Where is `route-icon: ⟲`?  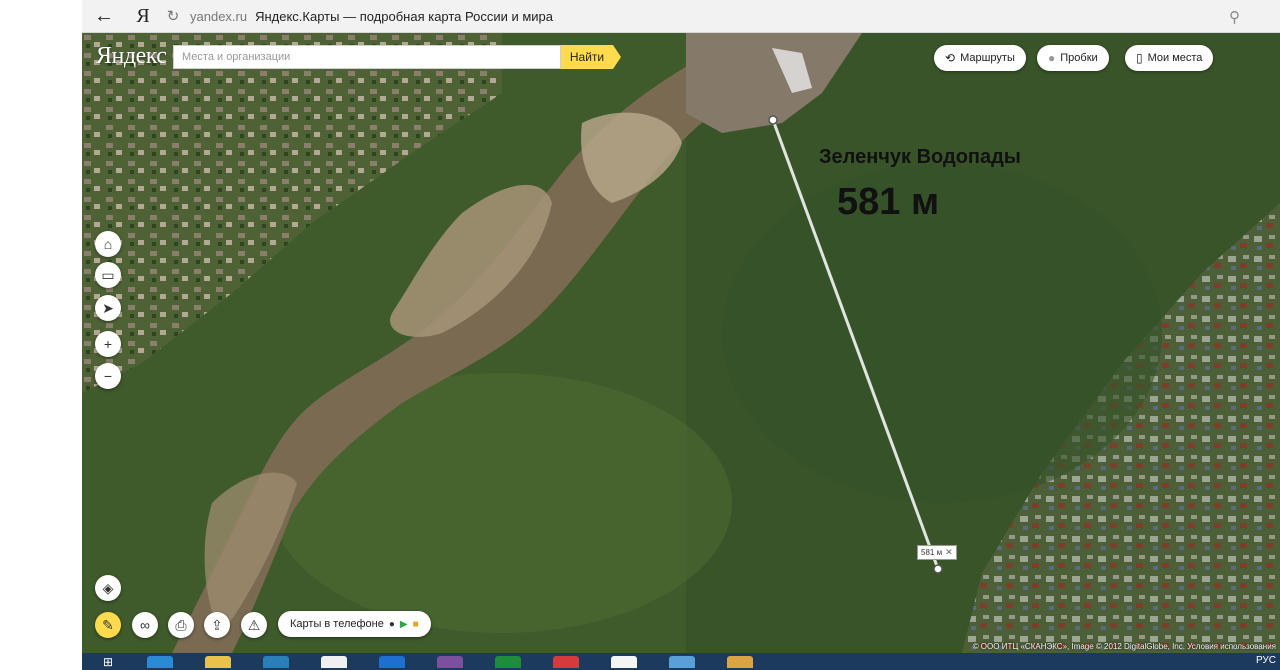 route-icon: ⟲ is located at coordinates (950, 58).